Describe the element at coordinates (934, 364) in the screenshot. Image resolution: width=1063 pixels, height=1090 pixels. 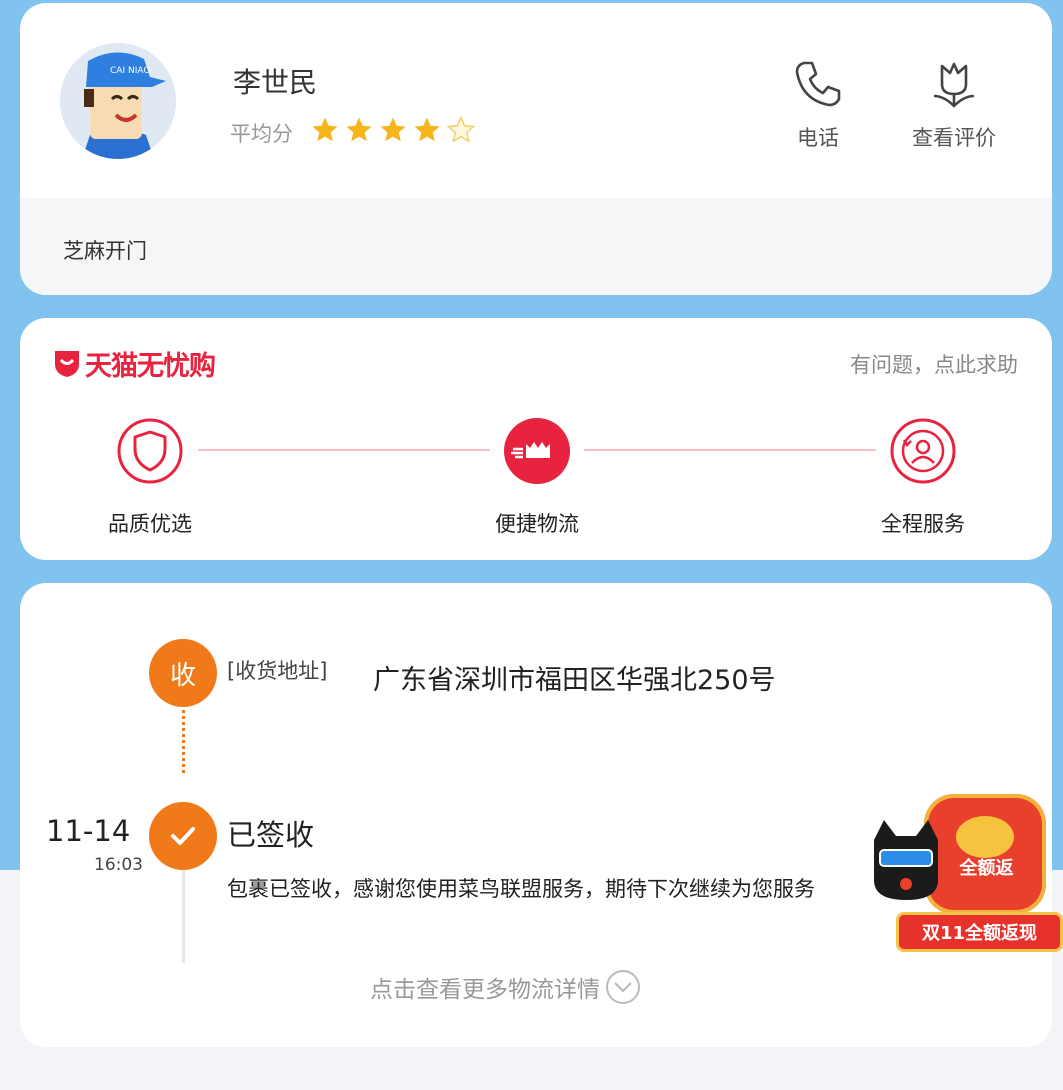
I see `help-link: 有问题，点此求助` at that location.